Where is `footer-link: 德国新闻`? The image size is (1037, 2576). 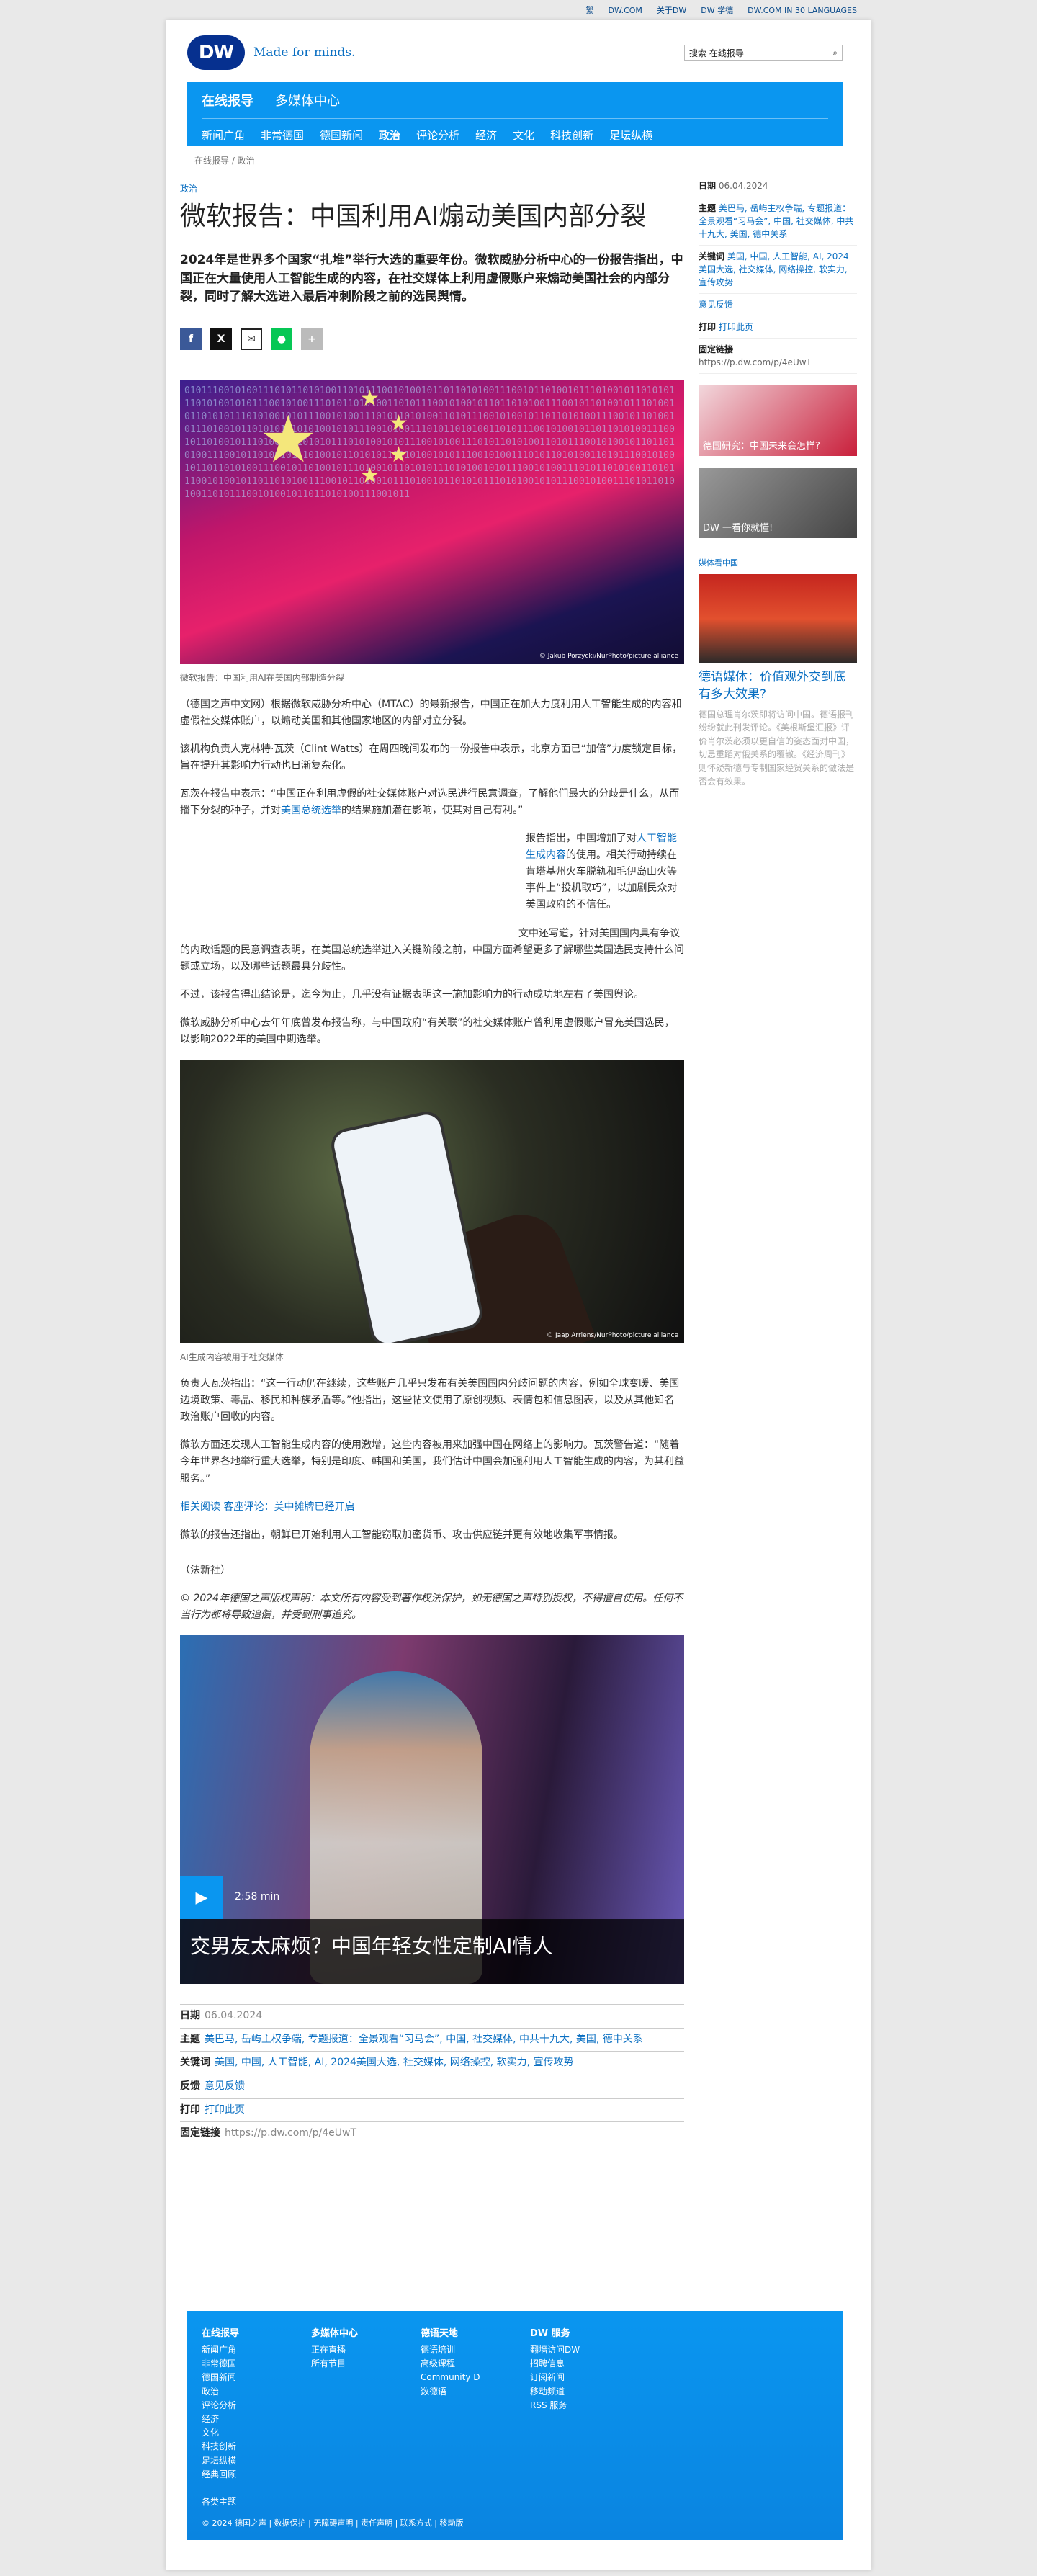
footer-link: 德国新闻 is located at coordinates (256, 2377).